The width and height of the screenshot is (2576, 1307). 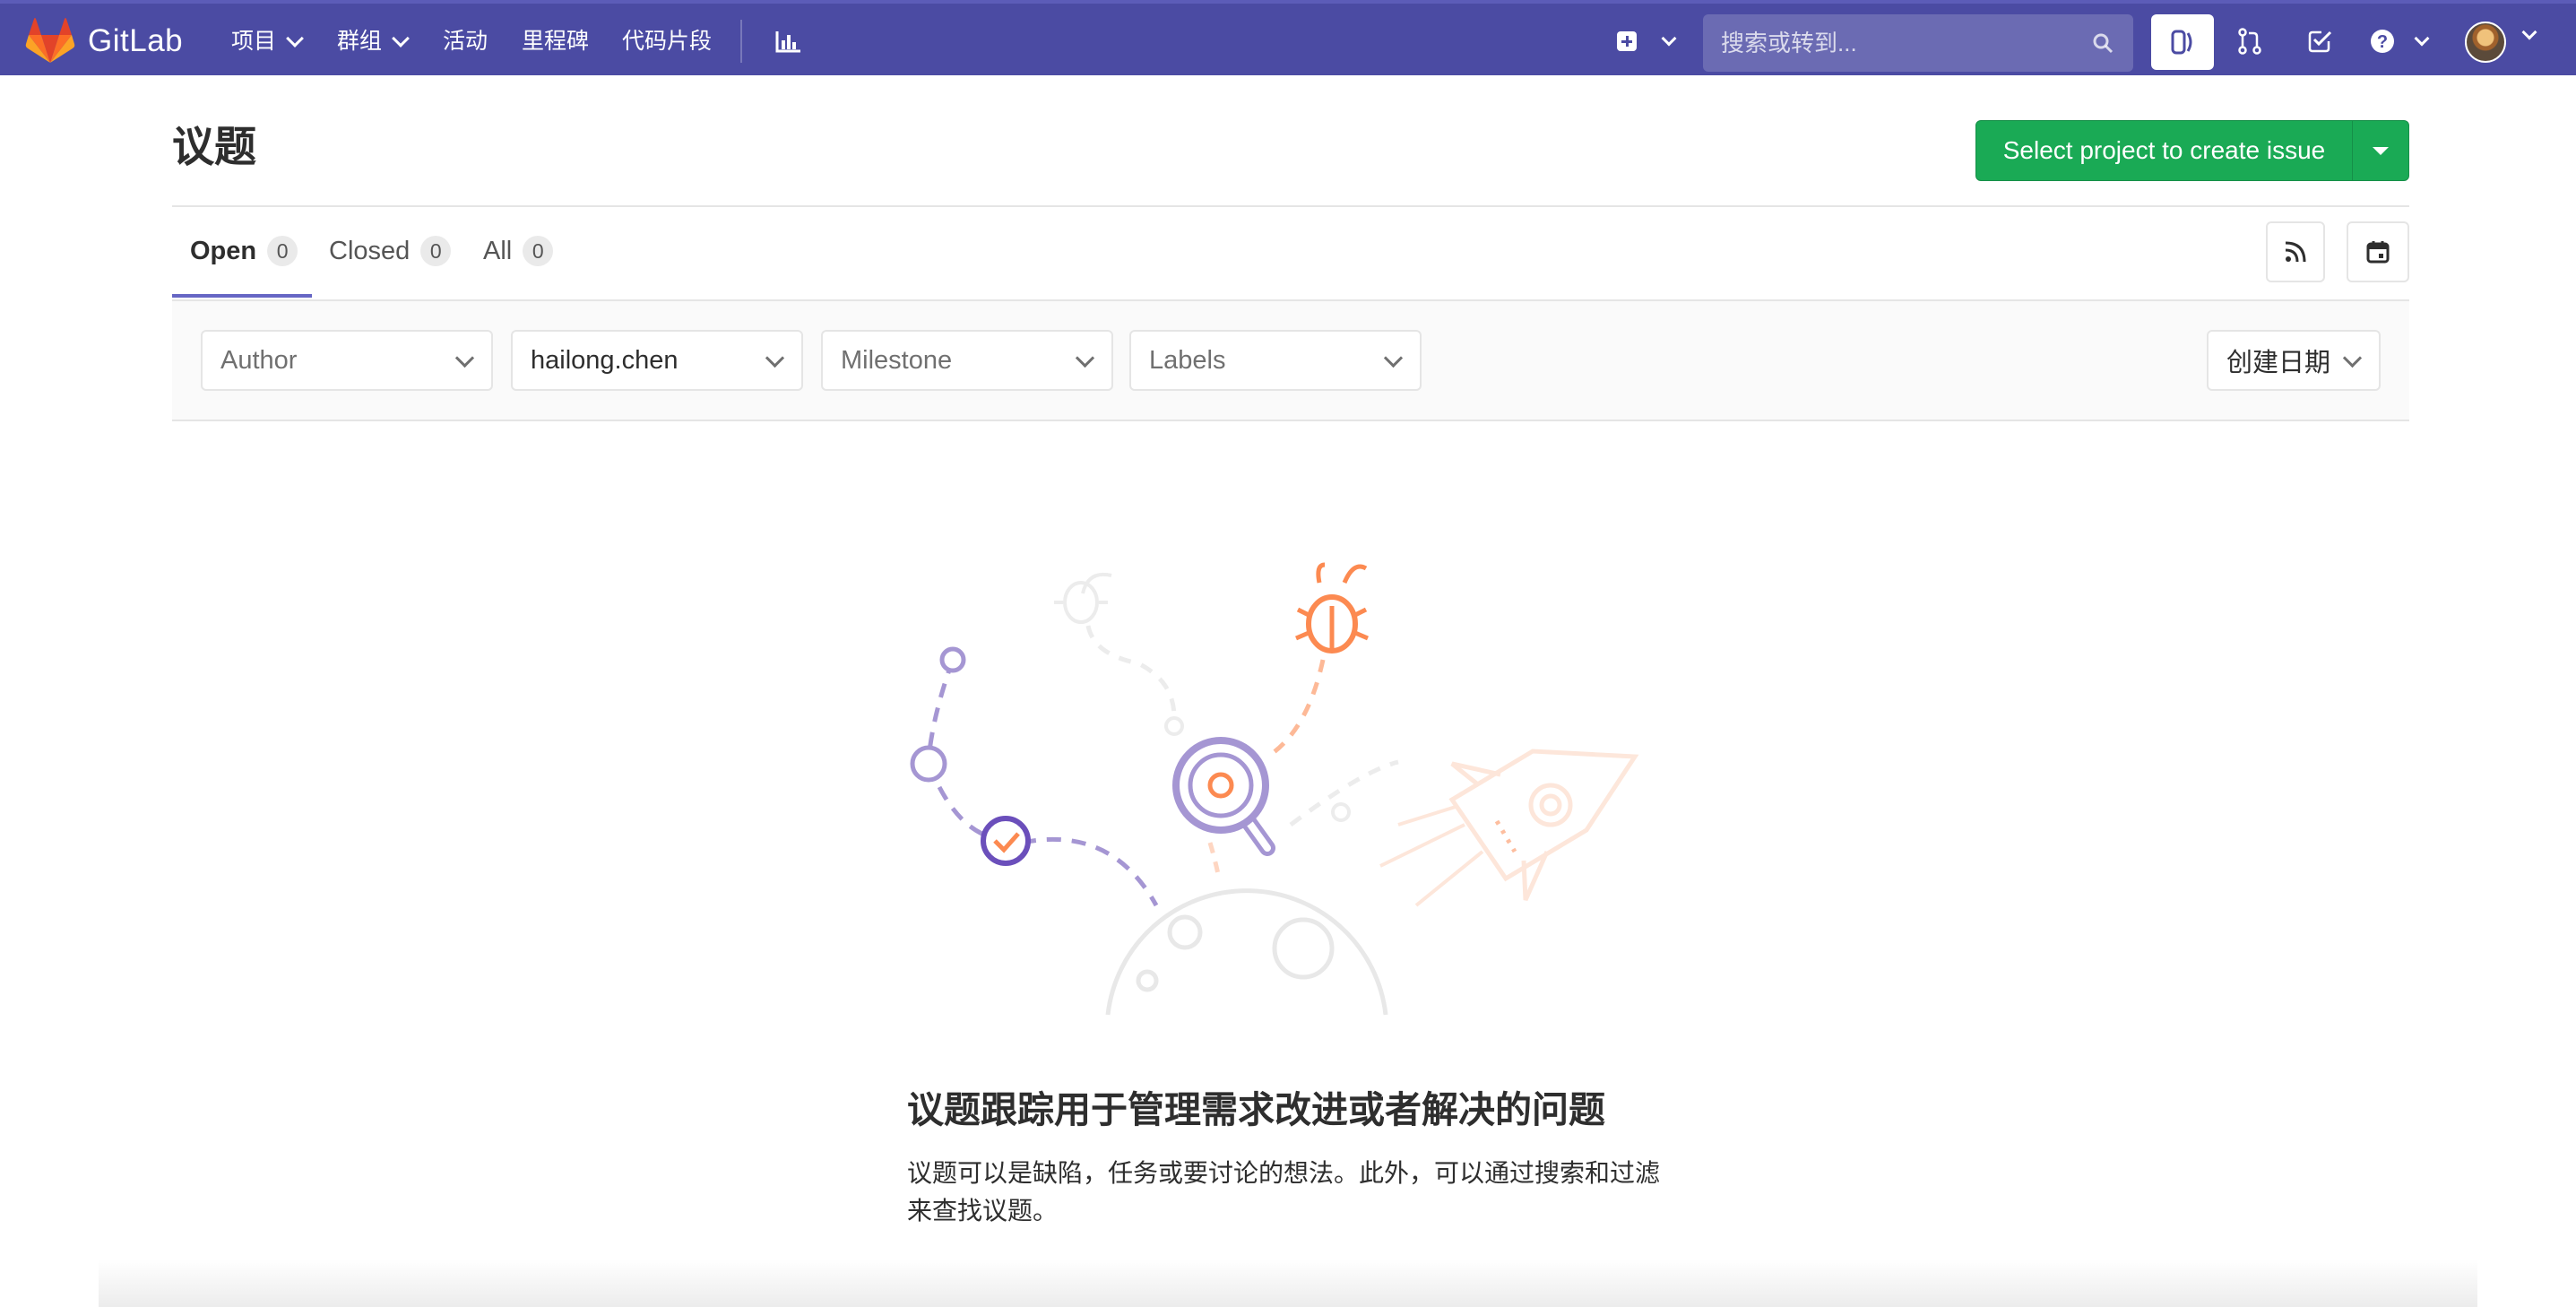 What do you see at coordinates (135, 41) in the screenshot?
I see `brand-name: GitLab` at bounding box center [135, 41].